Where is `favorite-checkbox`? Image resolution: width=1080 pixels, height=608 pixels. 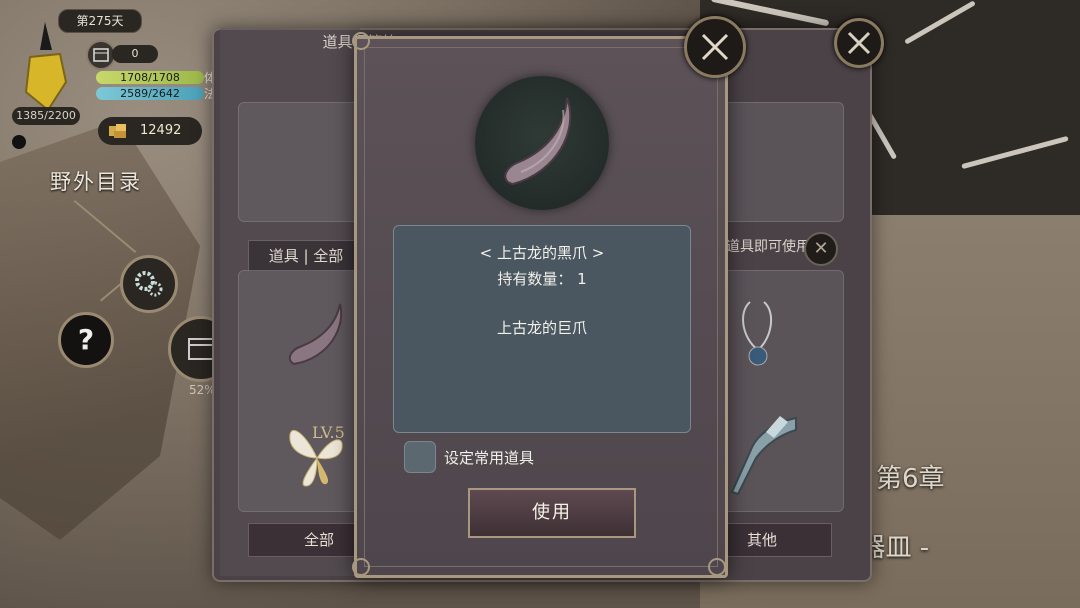 favorite-checkbox is located at coordinates (420, 457).